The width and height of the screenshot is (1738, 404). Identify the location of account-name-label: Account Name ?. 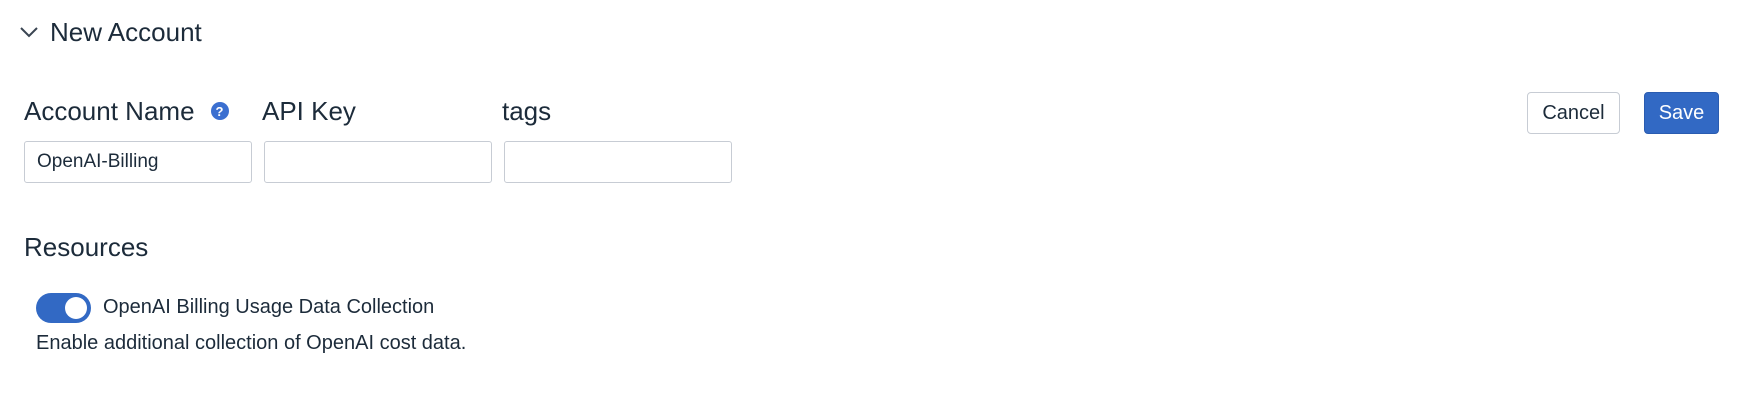
(126, 111).